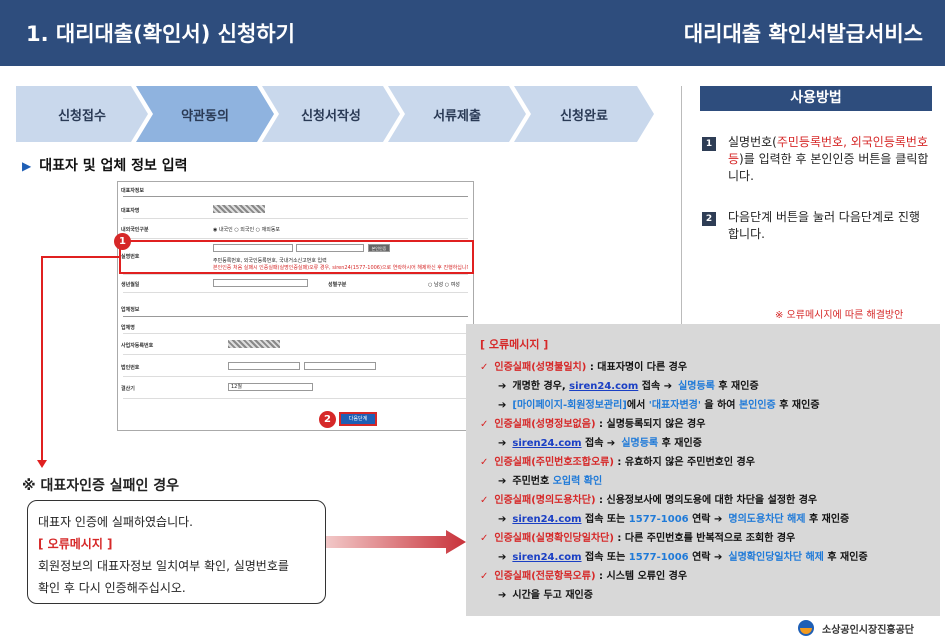 This screenshot has height=642, width=945. Describe the element at coordinates (816, 98) in the screenshot. I see `usage-title: 사용방법` at that location.